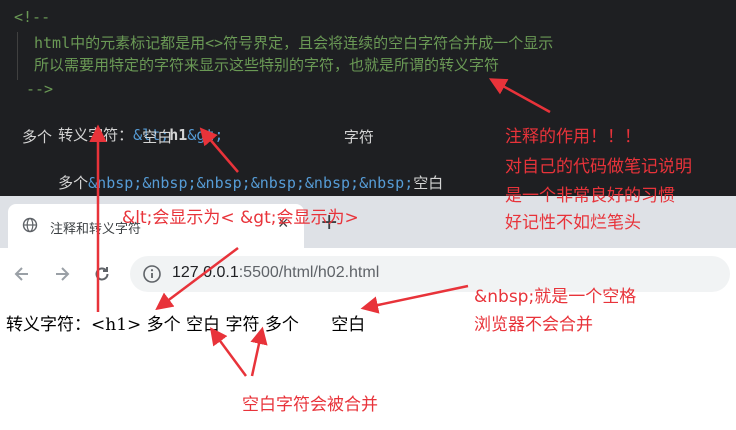 This screenshot has height=430, width=736. I want to click on url-path: :5500/html/h02.html, so click(309, 272).